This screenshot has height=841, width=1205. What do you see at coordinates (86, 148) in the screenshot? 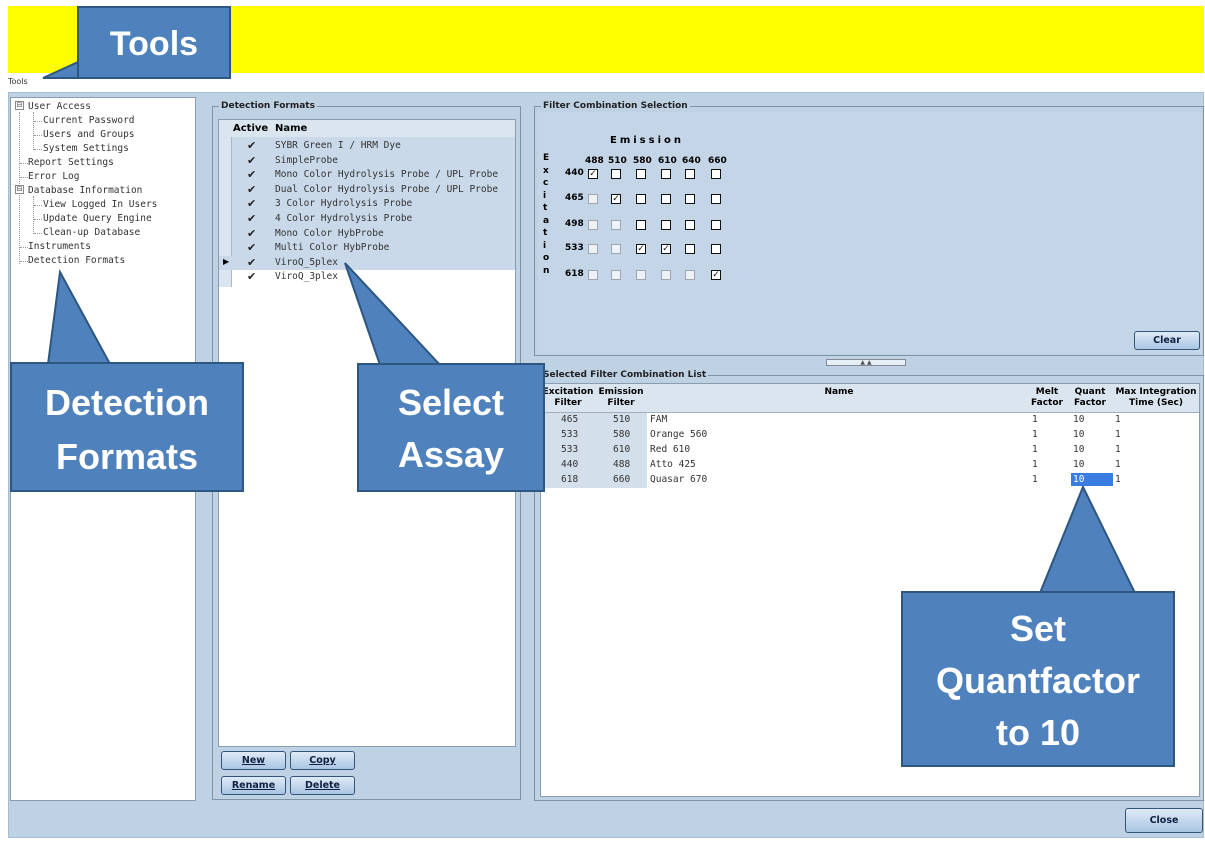
I see `tree-item-system-settings: System Settings` at bounding box center [86, 148].